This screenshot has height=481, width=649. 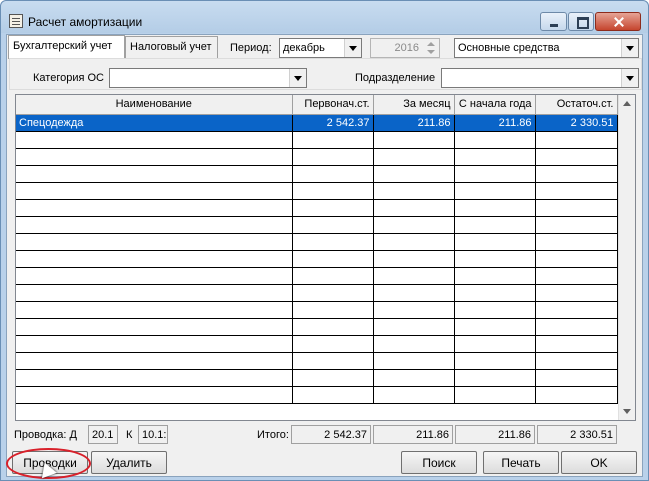 What do you see at coordinates (171, 47) in the screenshot?
I see `tab-tax: Налоговый учет` at bounding box center [171, 47].